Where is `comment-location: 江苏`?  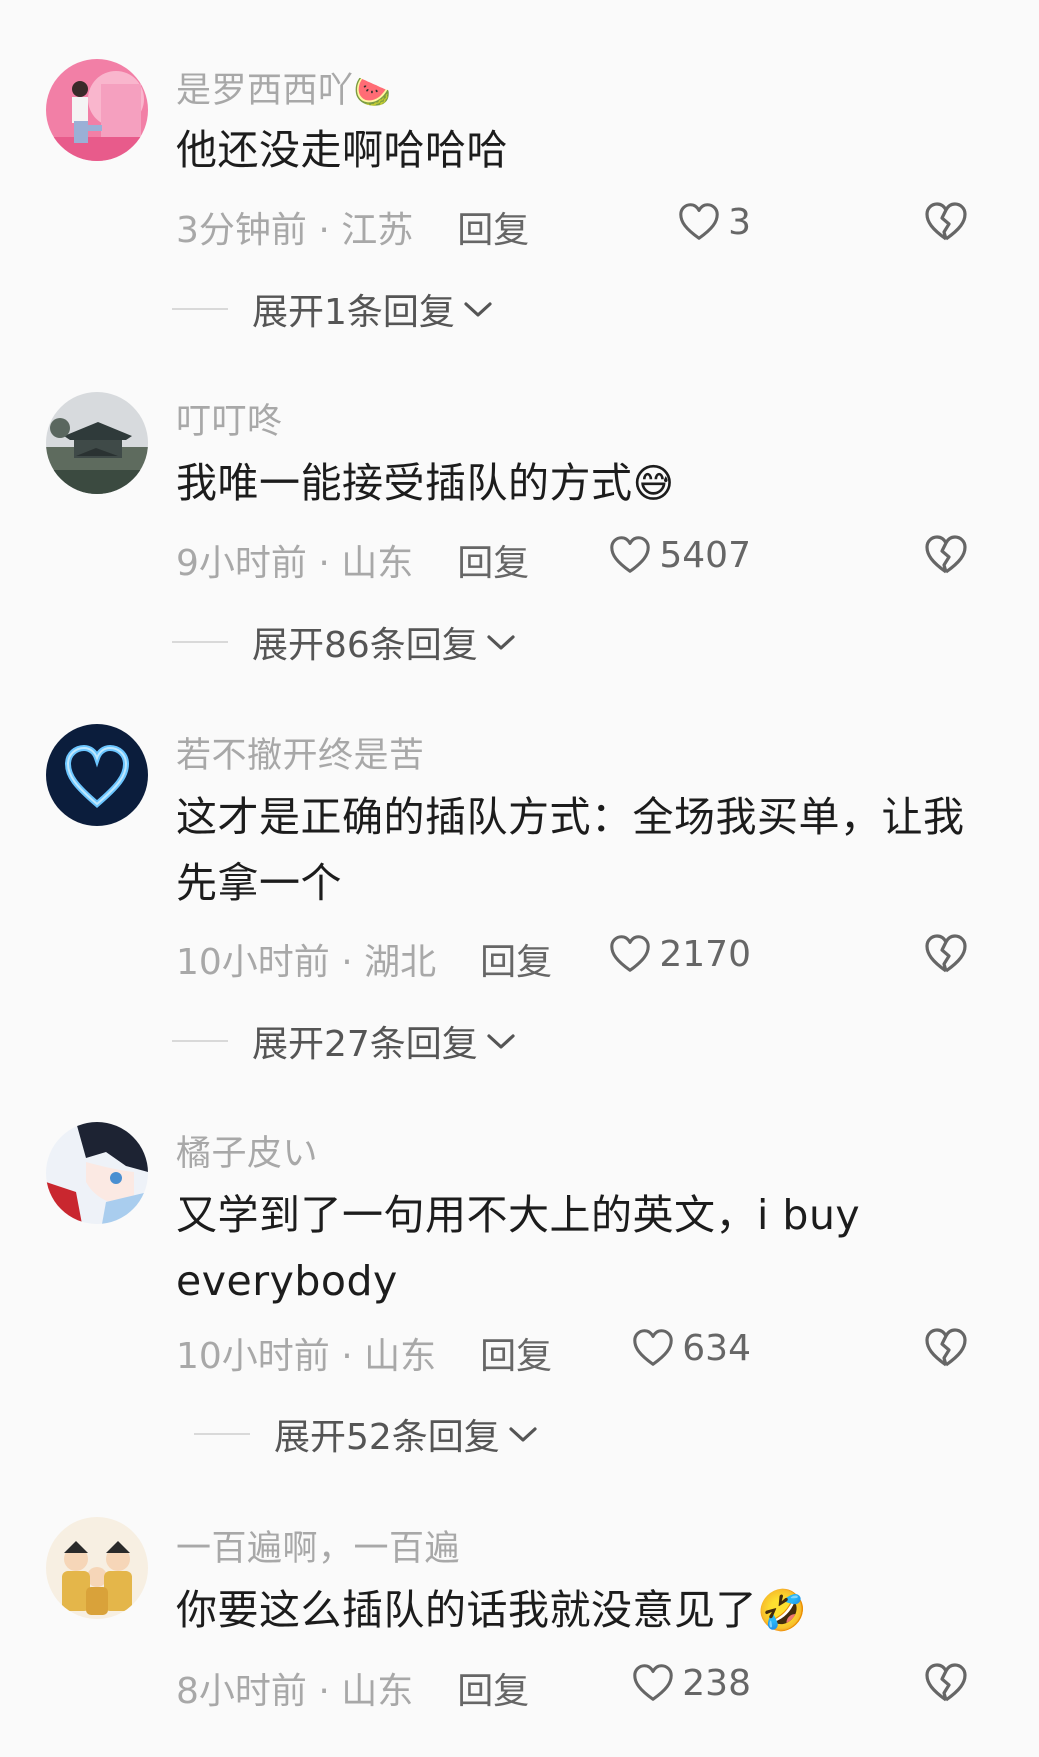
comment-location: 江苏 is located at coordinates (377, 230).